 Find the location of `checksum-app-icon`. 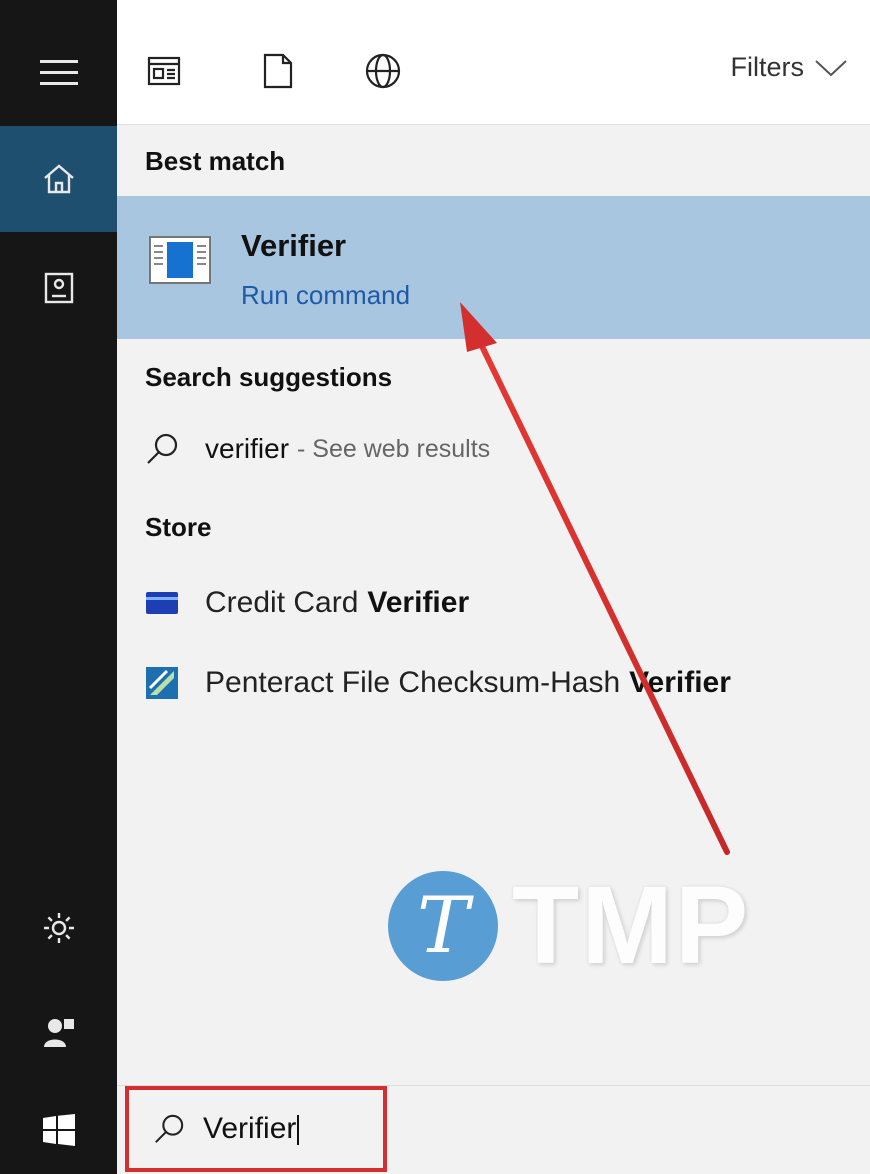

checksum-app-icon is located at coordinates (162, 683).